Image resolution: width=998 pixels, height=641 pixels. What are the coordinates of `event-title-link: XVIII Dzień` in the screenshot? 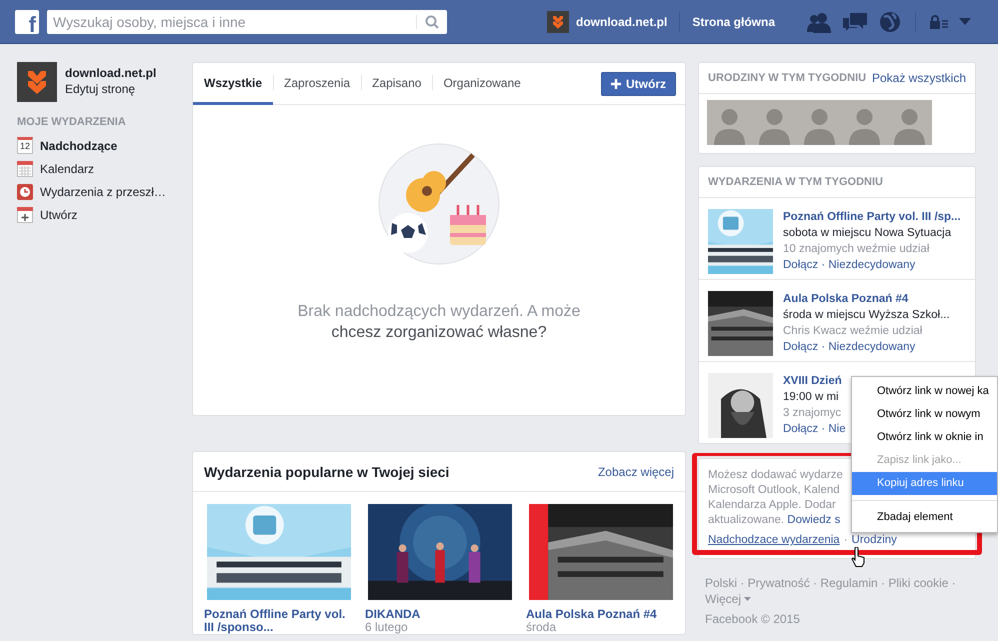 It's located at (814, 381).